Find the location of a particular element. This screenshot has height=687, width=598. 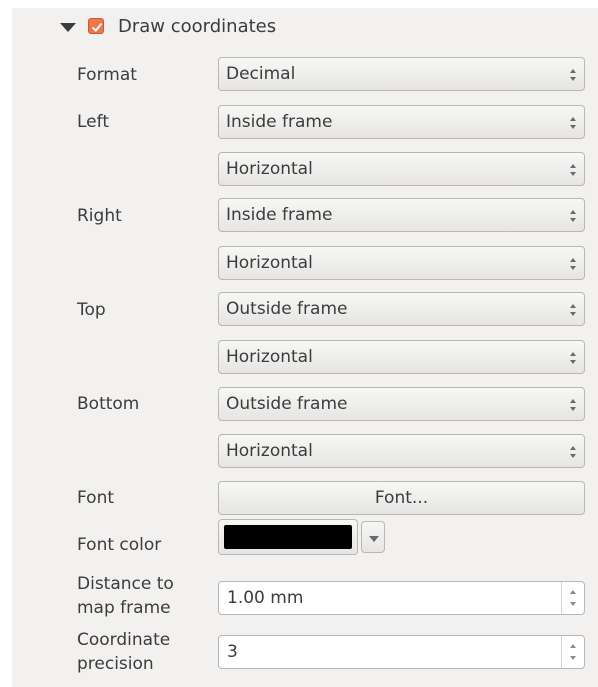

top-position-value: Outside frame is located at coordinates (287, 309).